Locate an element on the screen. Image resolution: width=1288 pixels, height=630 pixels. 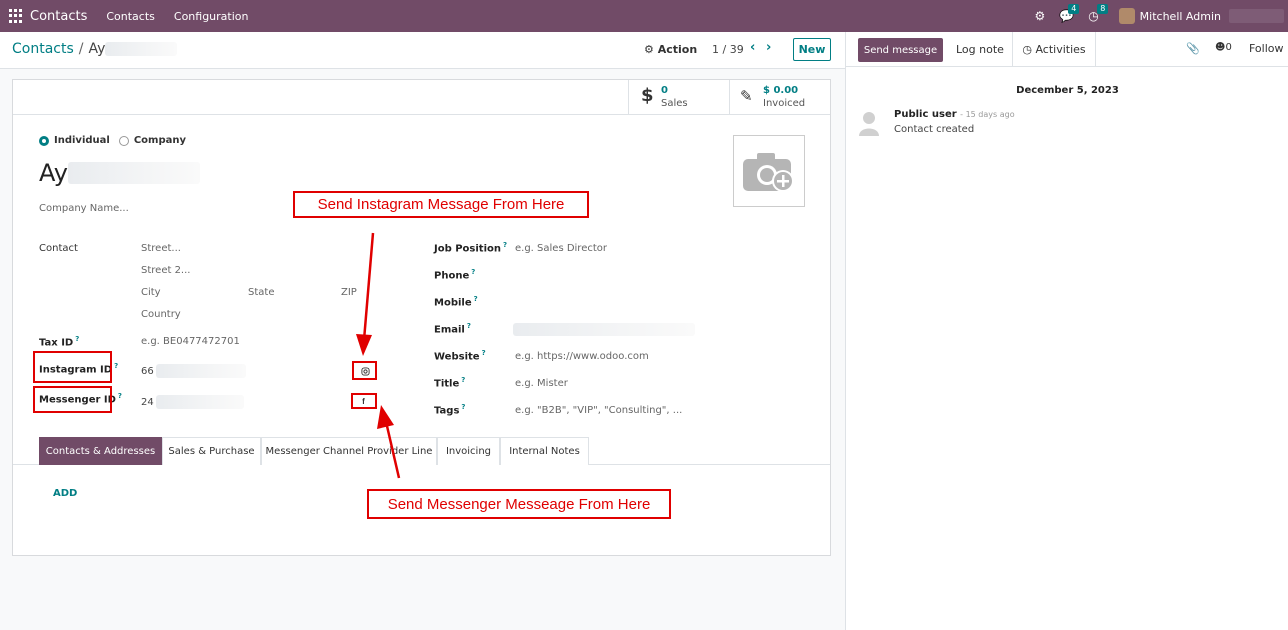
annotation-highlight-messenger-label is located at coordinates (72, 399).